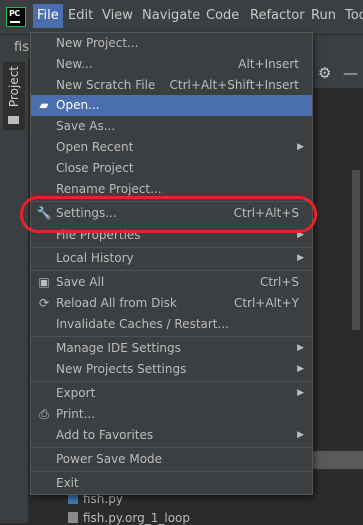 This screenshot has width=363, height=525. I want to click on printer-icon: ⎙, so click(44, 414).